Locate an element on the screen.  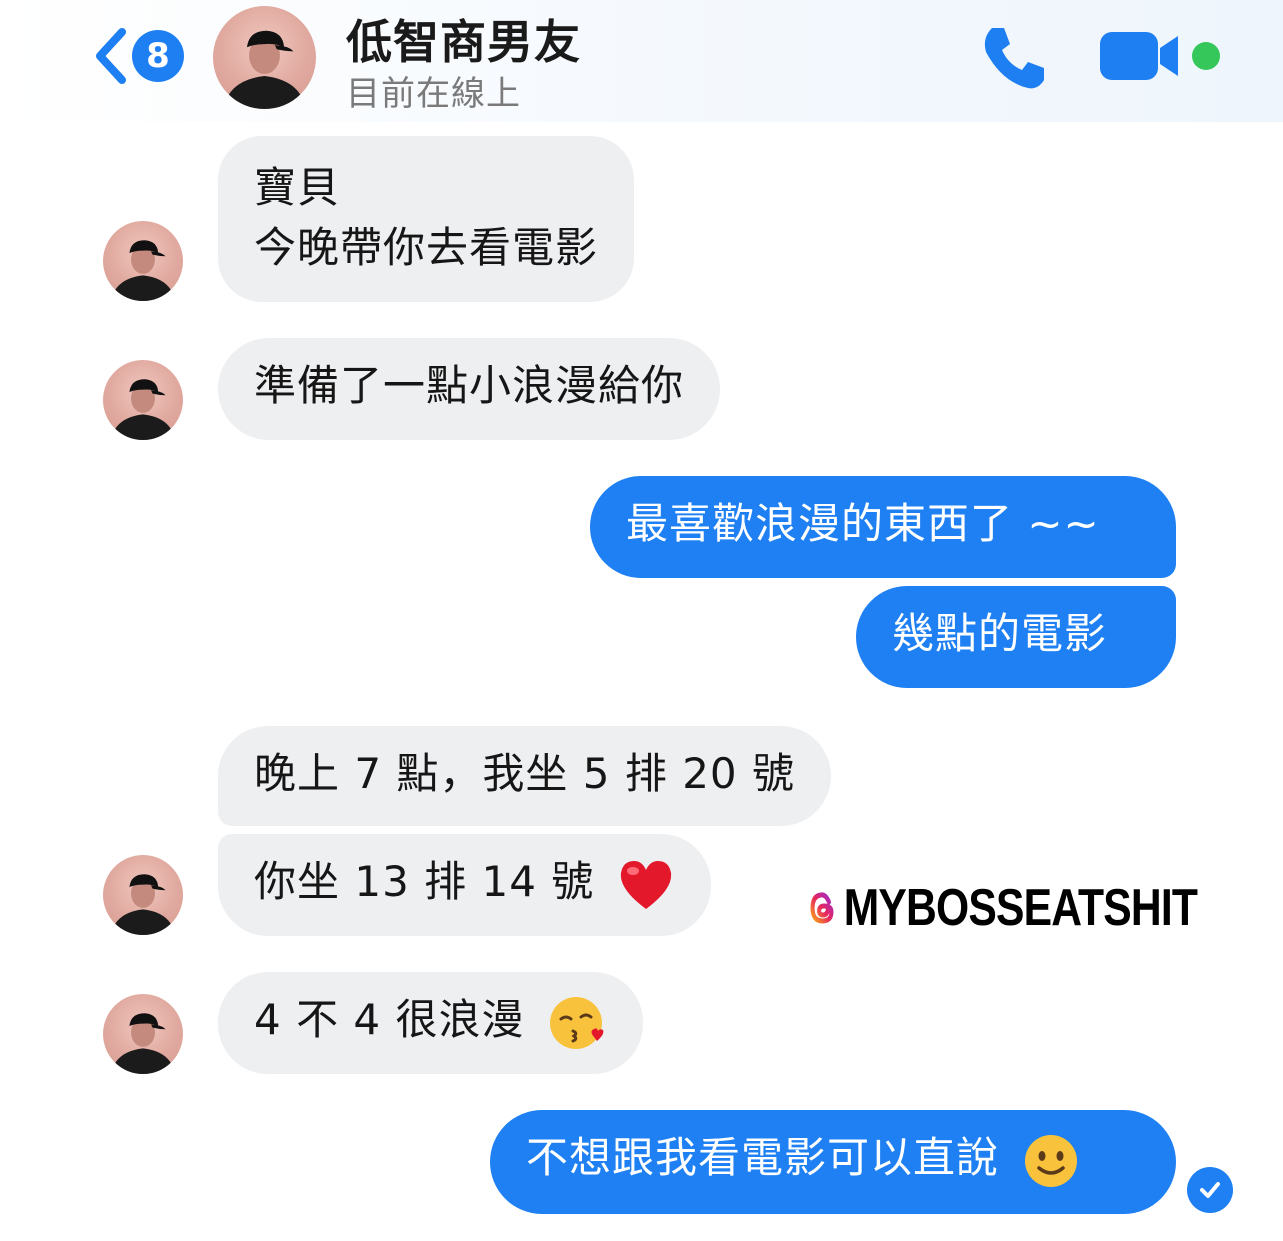
read-receipt-check-icon is located at coordinates (1210, 1190).